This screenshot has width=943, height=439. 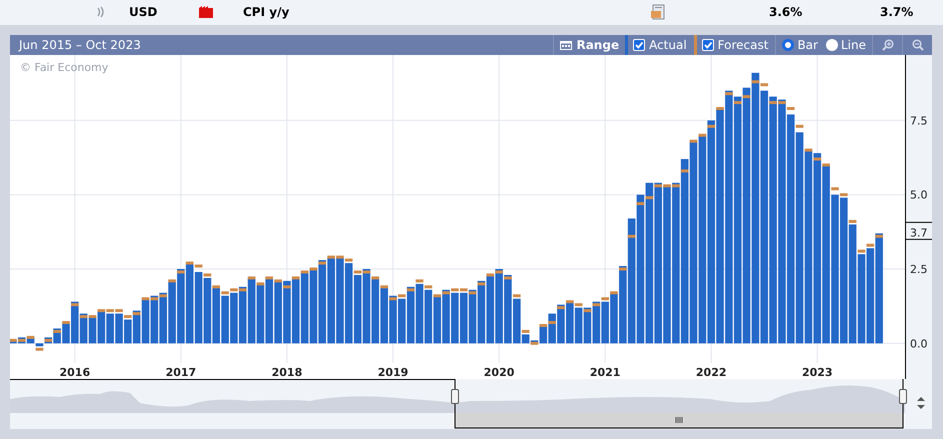 I want to click on x-axis-label: 2019, so click(x=393, y=372).